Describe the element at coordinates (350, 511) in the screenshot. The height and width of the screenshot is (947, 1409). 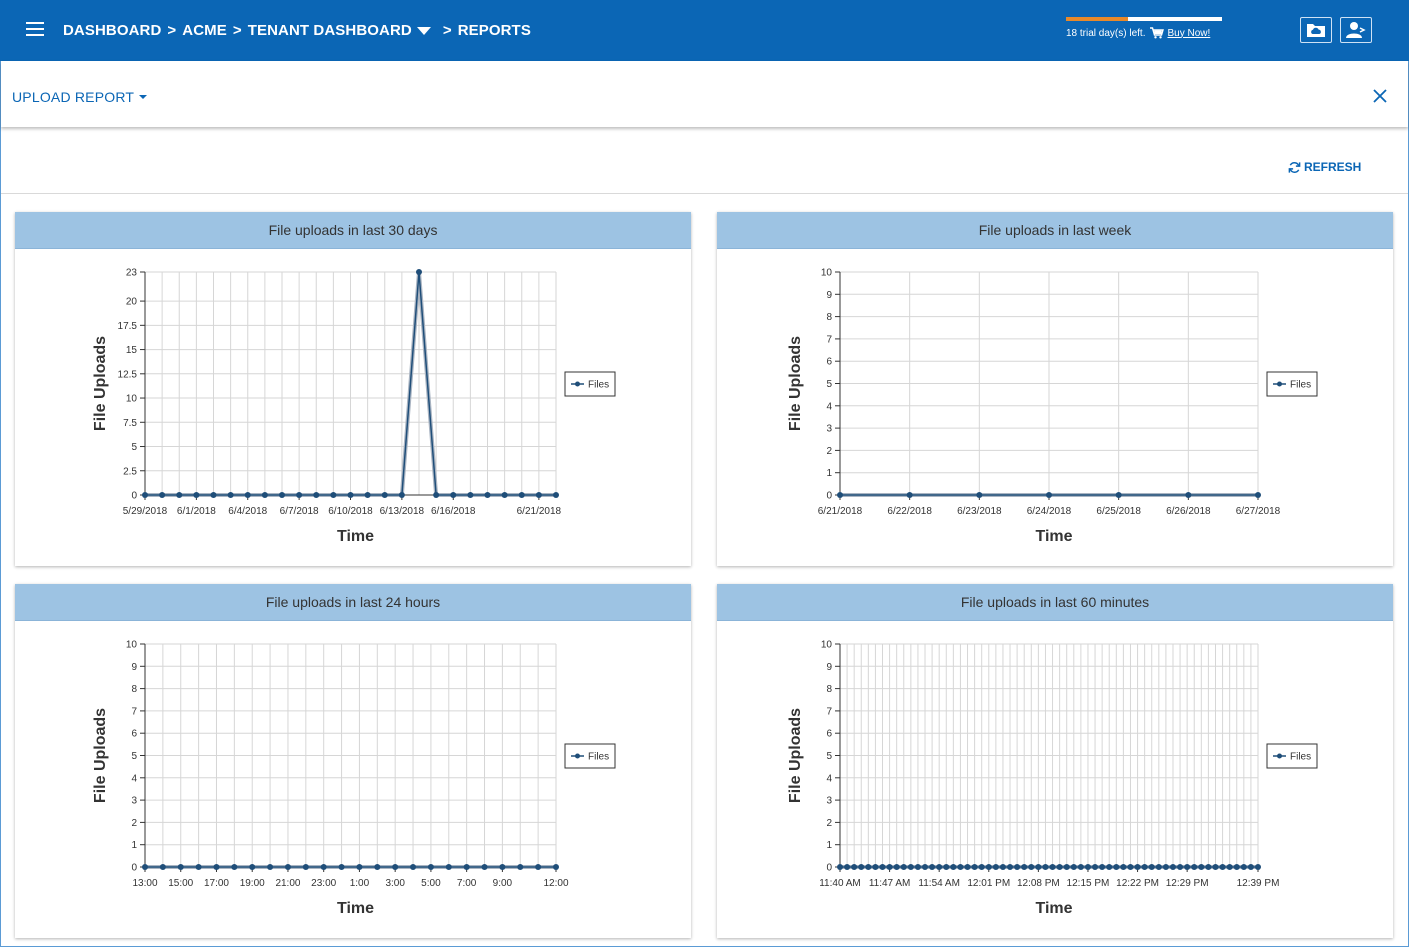
I see `x-tick-label: 6/10/2018` at that location.